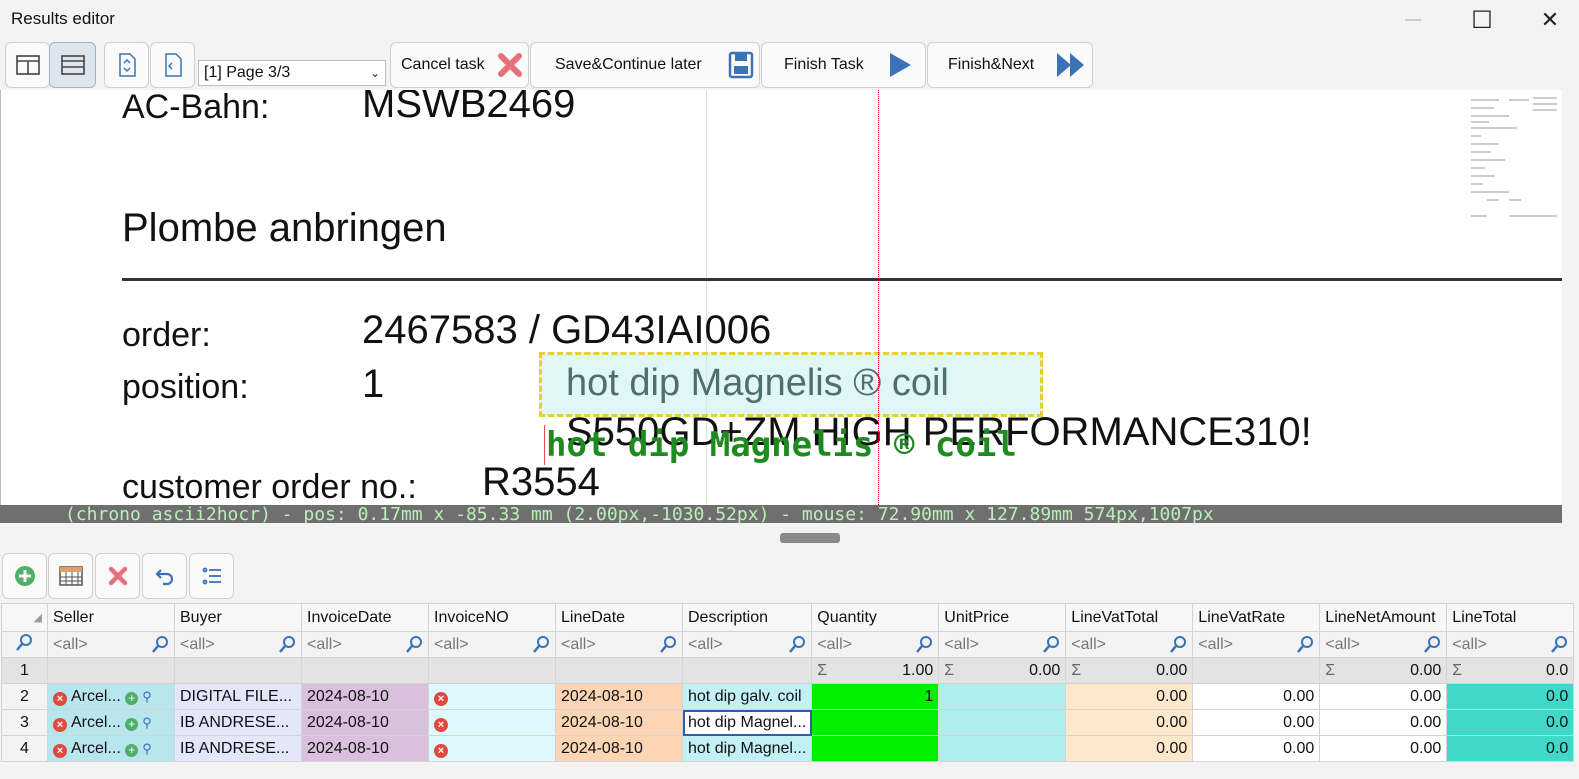  Describe the element at coordinates (211, 576) in the screenshot. I see `list-view-button` at that location.